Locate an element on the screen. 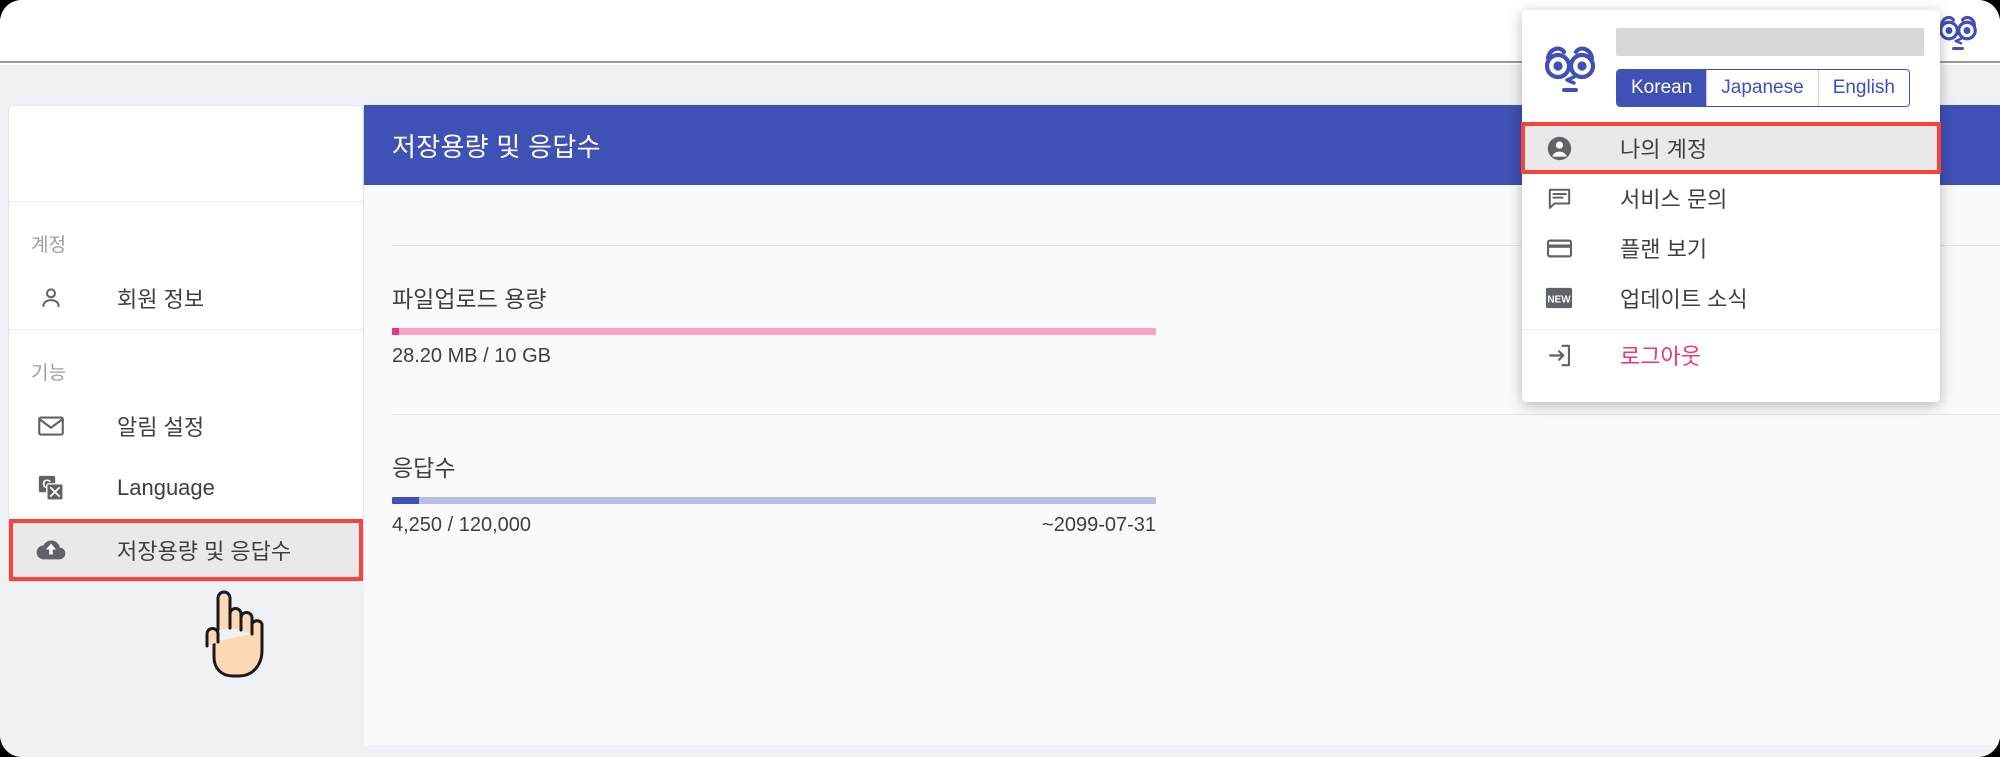  sidebar-group-label-account: 계정 is located at coordinates (49, 245).